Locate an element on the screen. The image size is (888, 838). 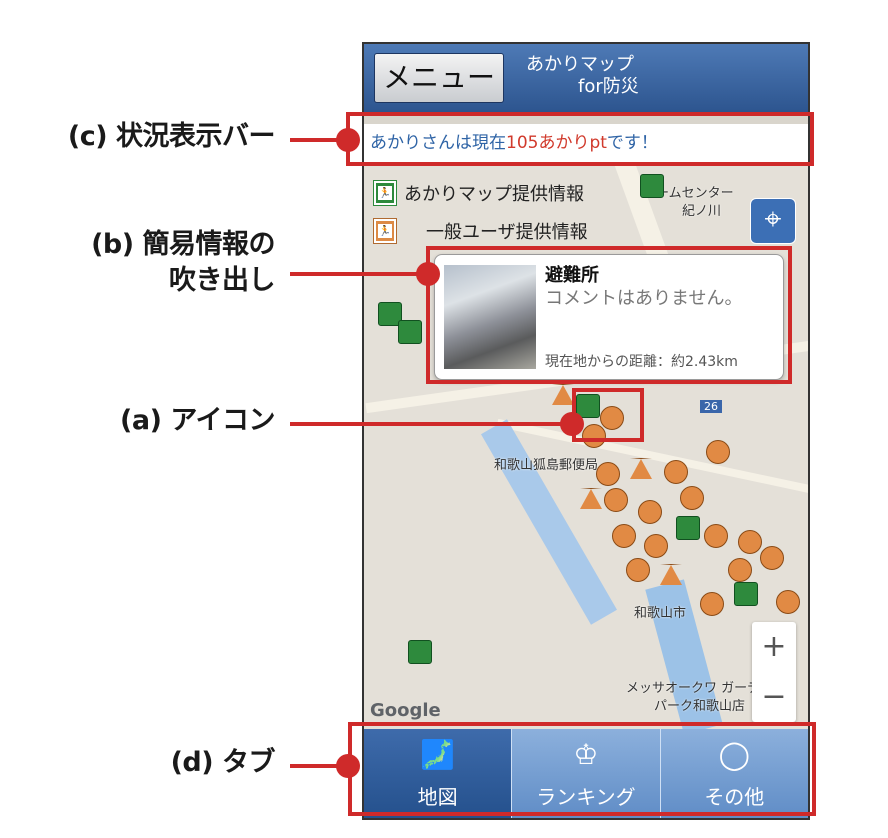
annotation-b-label-line2: 吹き出し is located at coordinates (222, 280).